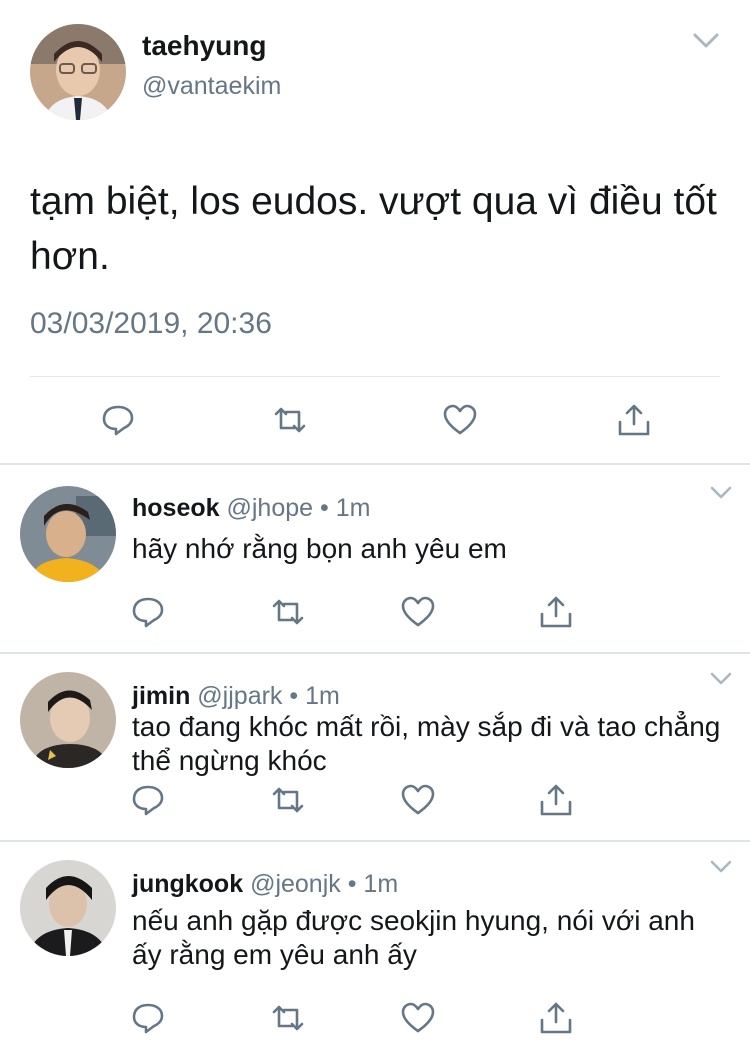  I want to click on reply-header: hoseok @jhope • 1m, so click(251, 508).